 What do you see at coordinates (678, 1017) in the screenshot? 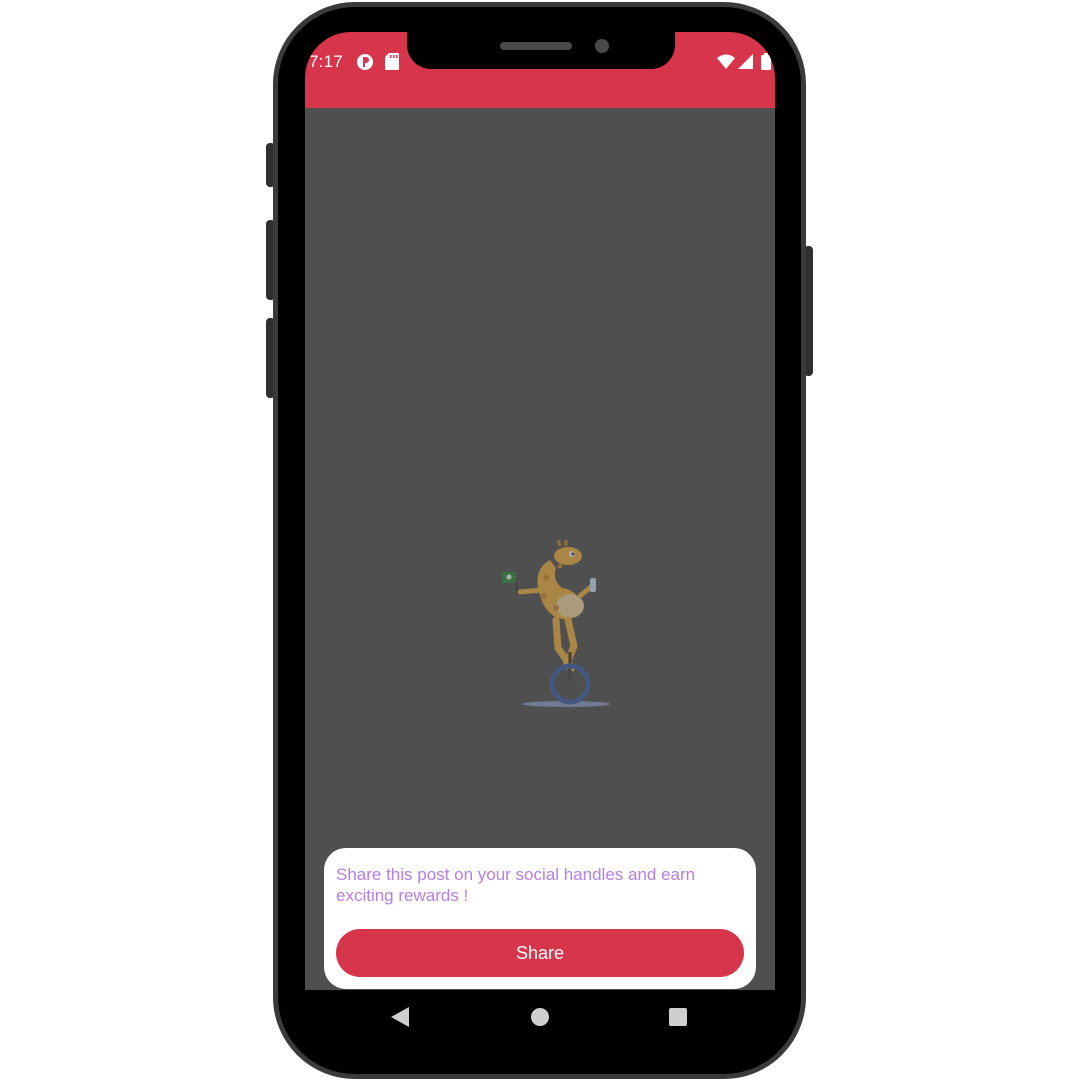
I see `recents-icon` at bounding box center [678, 1017].